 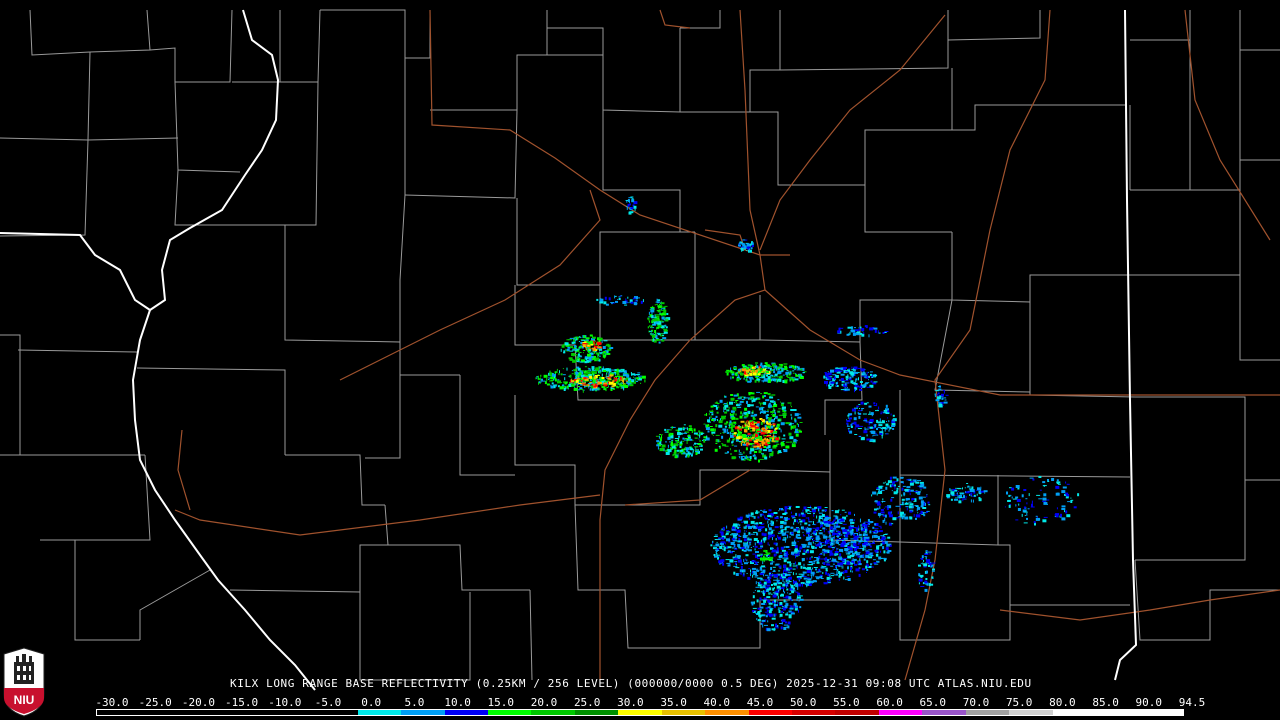 What do you see at coordinates (328, 702) in the screenshot?
I see `colorbar-tick: -5.0` at bounding box center [328, 702].